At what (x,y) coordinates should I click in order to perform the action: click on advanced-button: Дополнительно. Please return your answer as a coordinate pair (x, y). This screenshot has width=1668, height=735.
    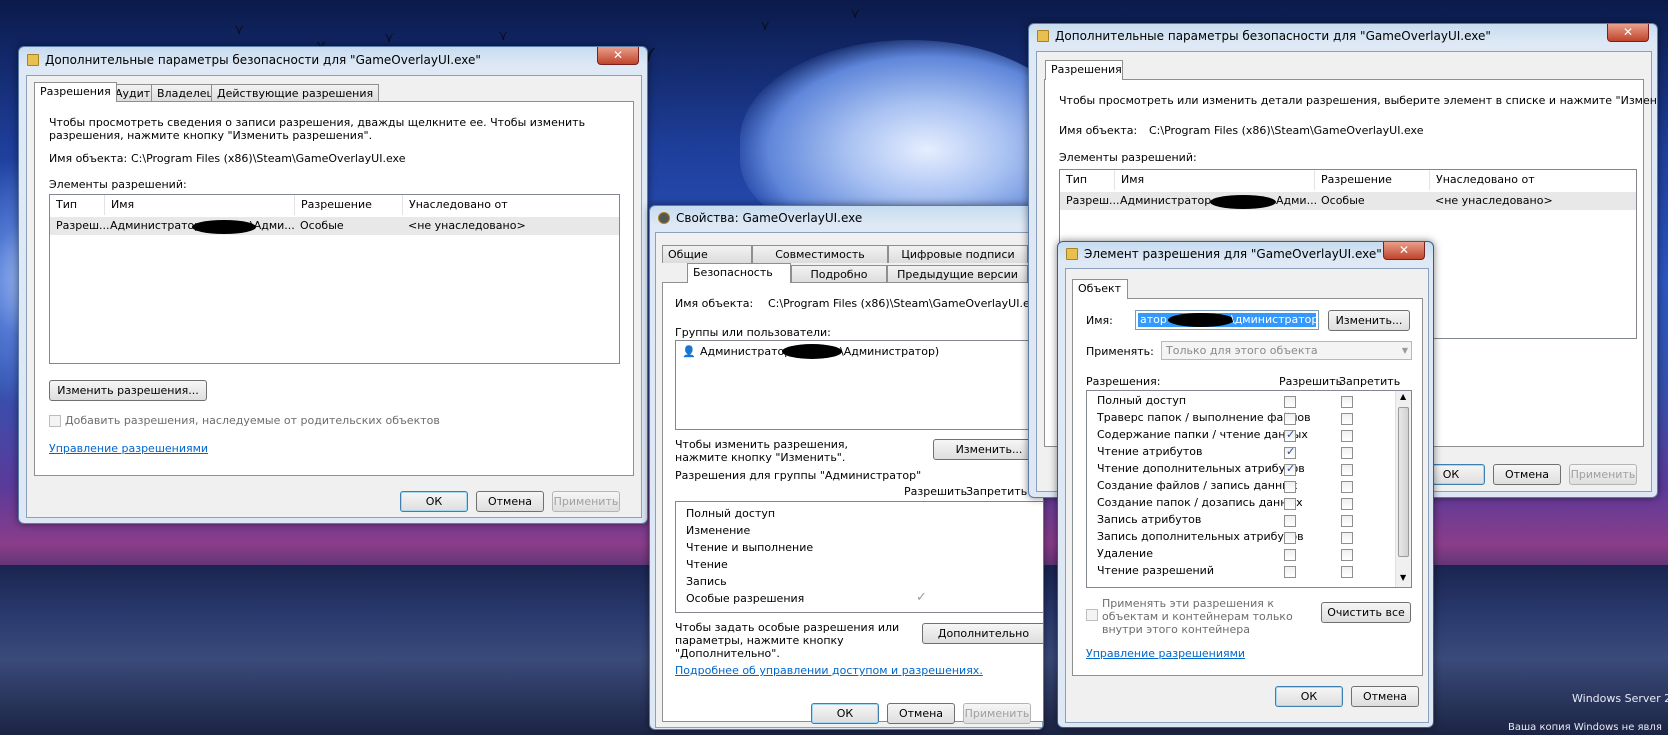
    Looking at the image, I should click on (982, 633).